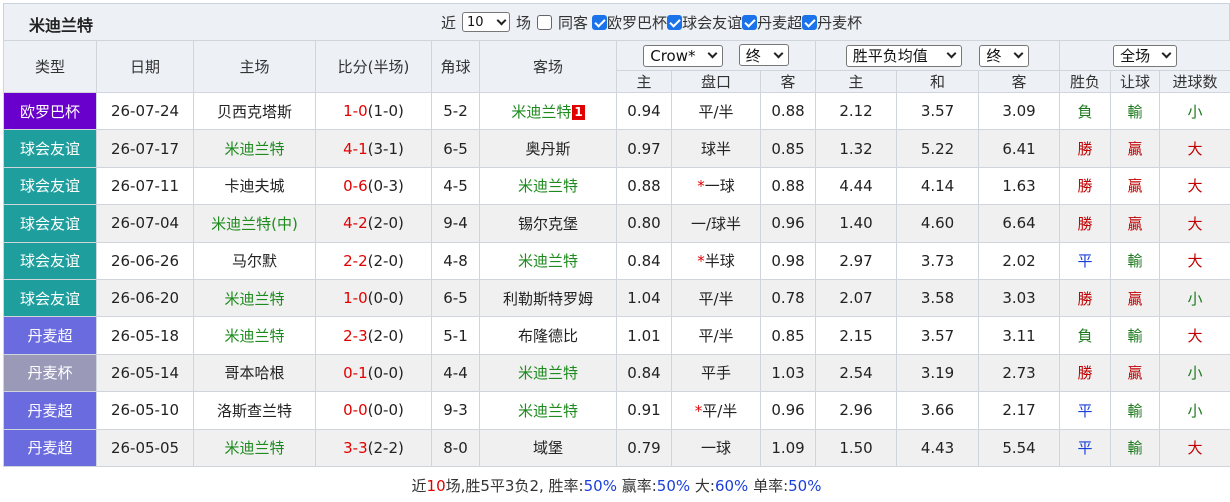  Describe the element at coordinates (254, 111) in the screenshot. I see `home-team: 贝西克塔斯` at that location.